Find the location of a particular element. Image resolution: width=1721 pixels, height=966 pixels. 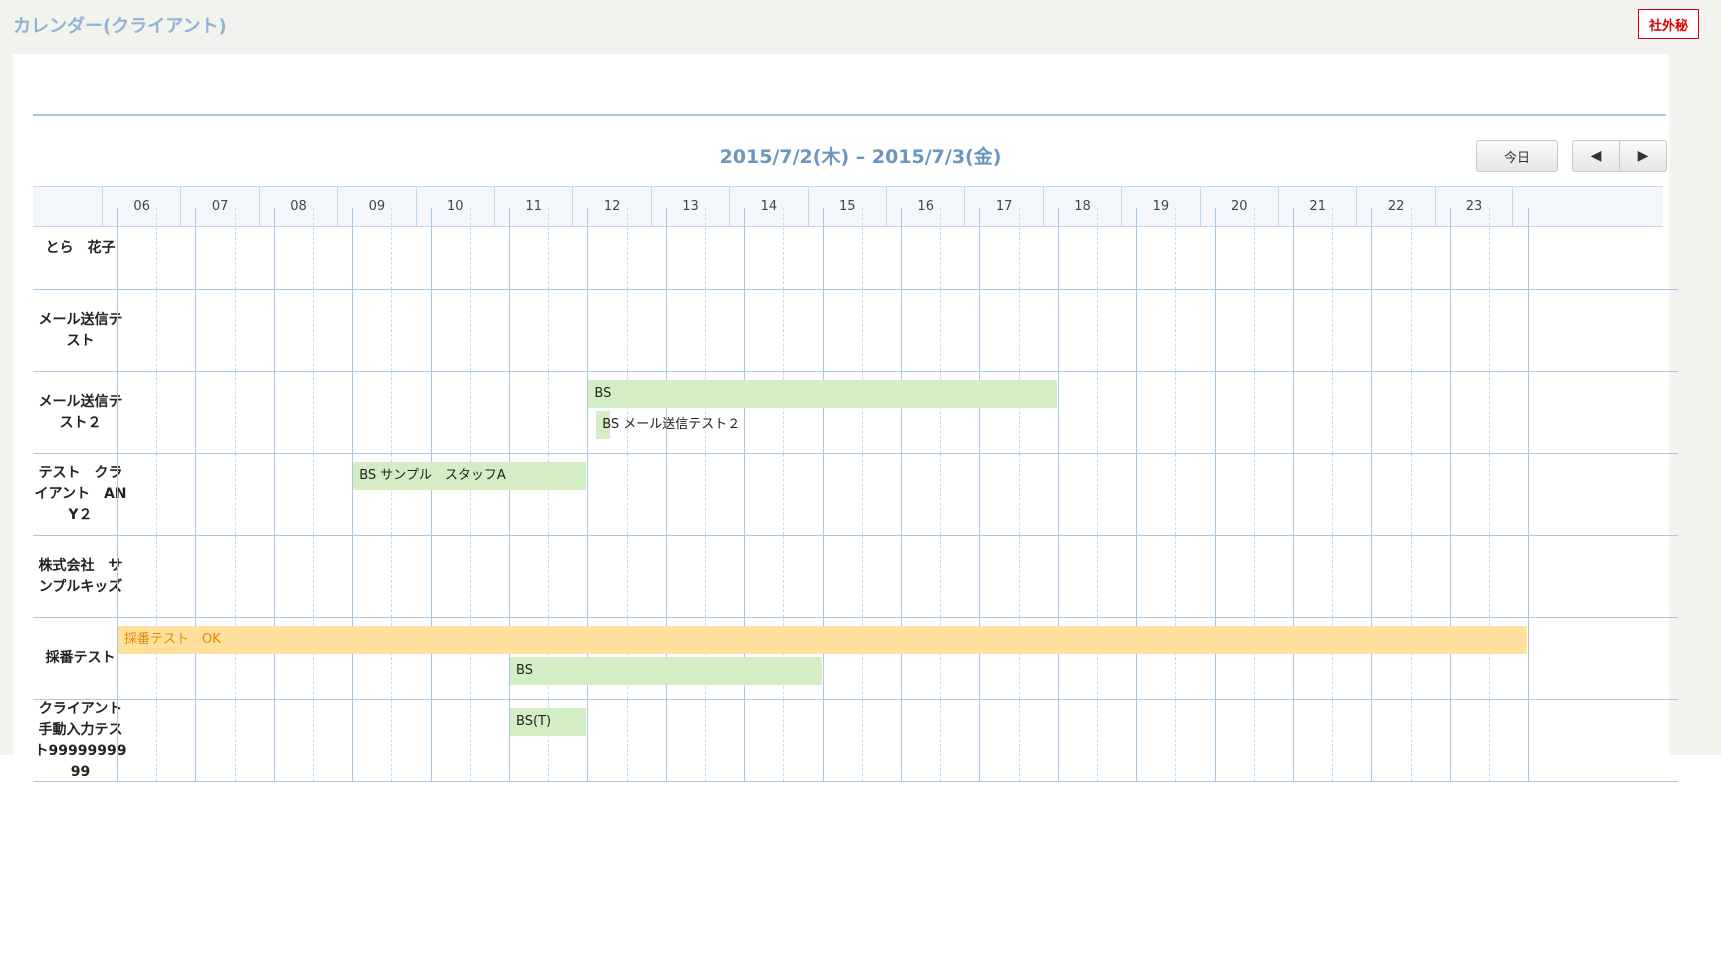

resource-row: とら 花子 is located at coordinates (855, 249).